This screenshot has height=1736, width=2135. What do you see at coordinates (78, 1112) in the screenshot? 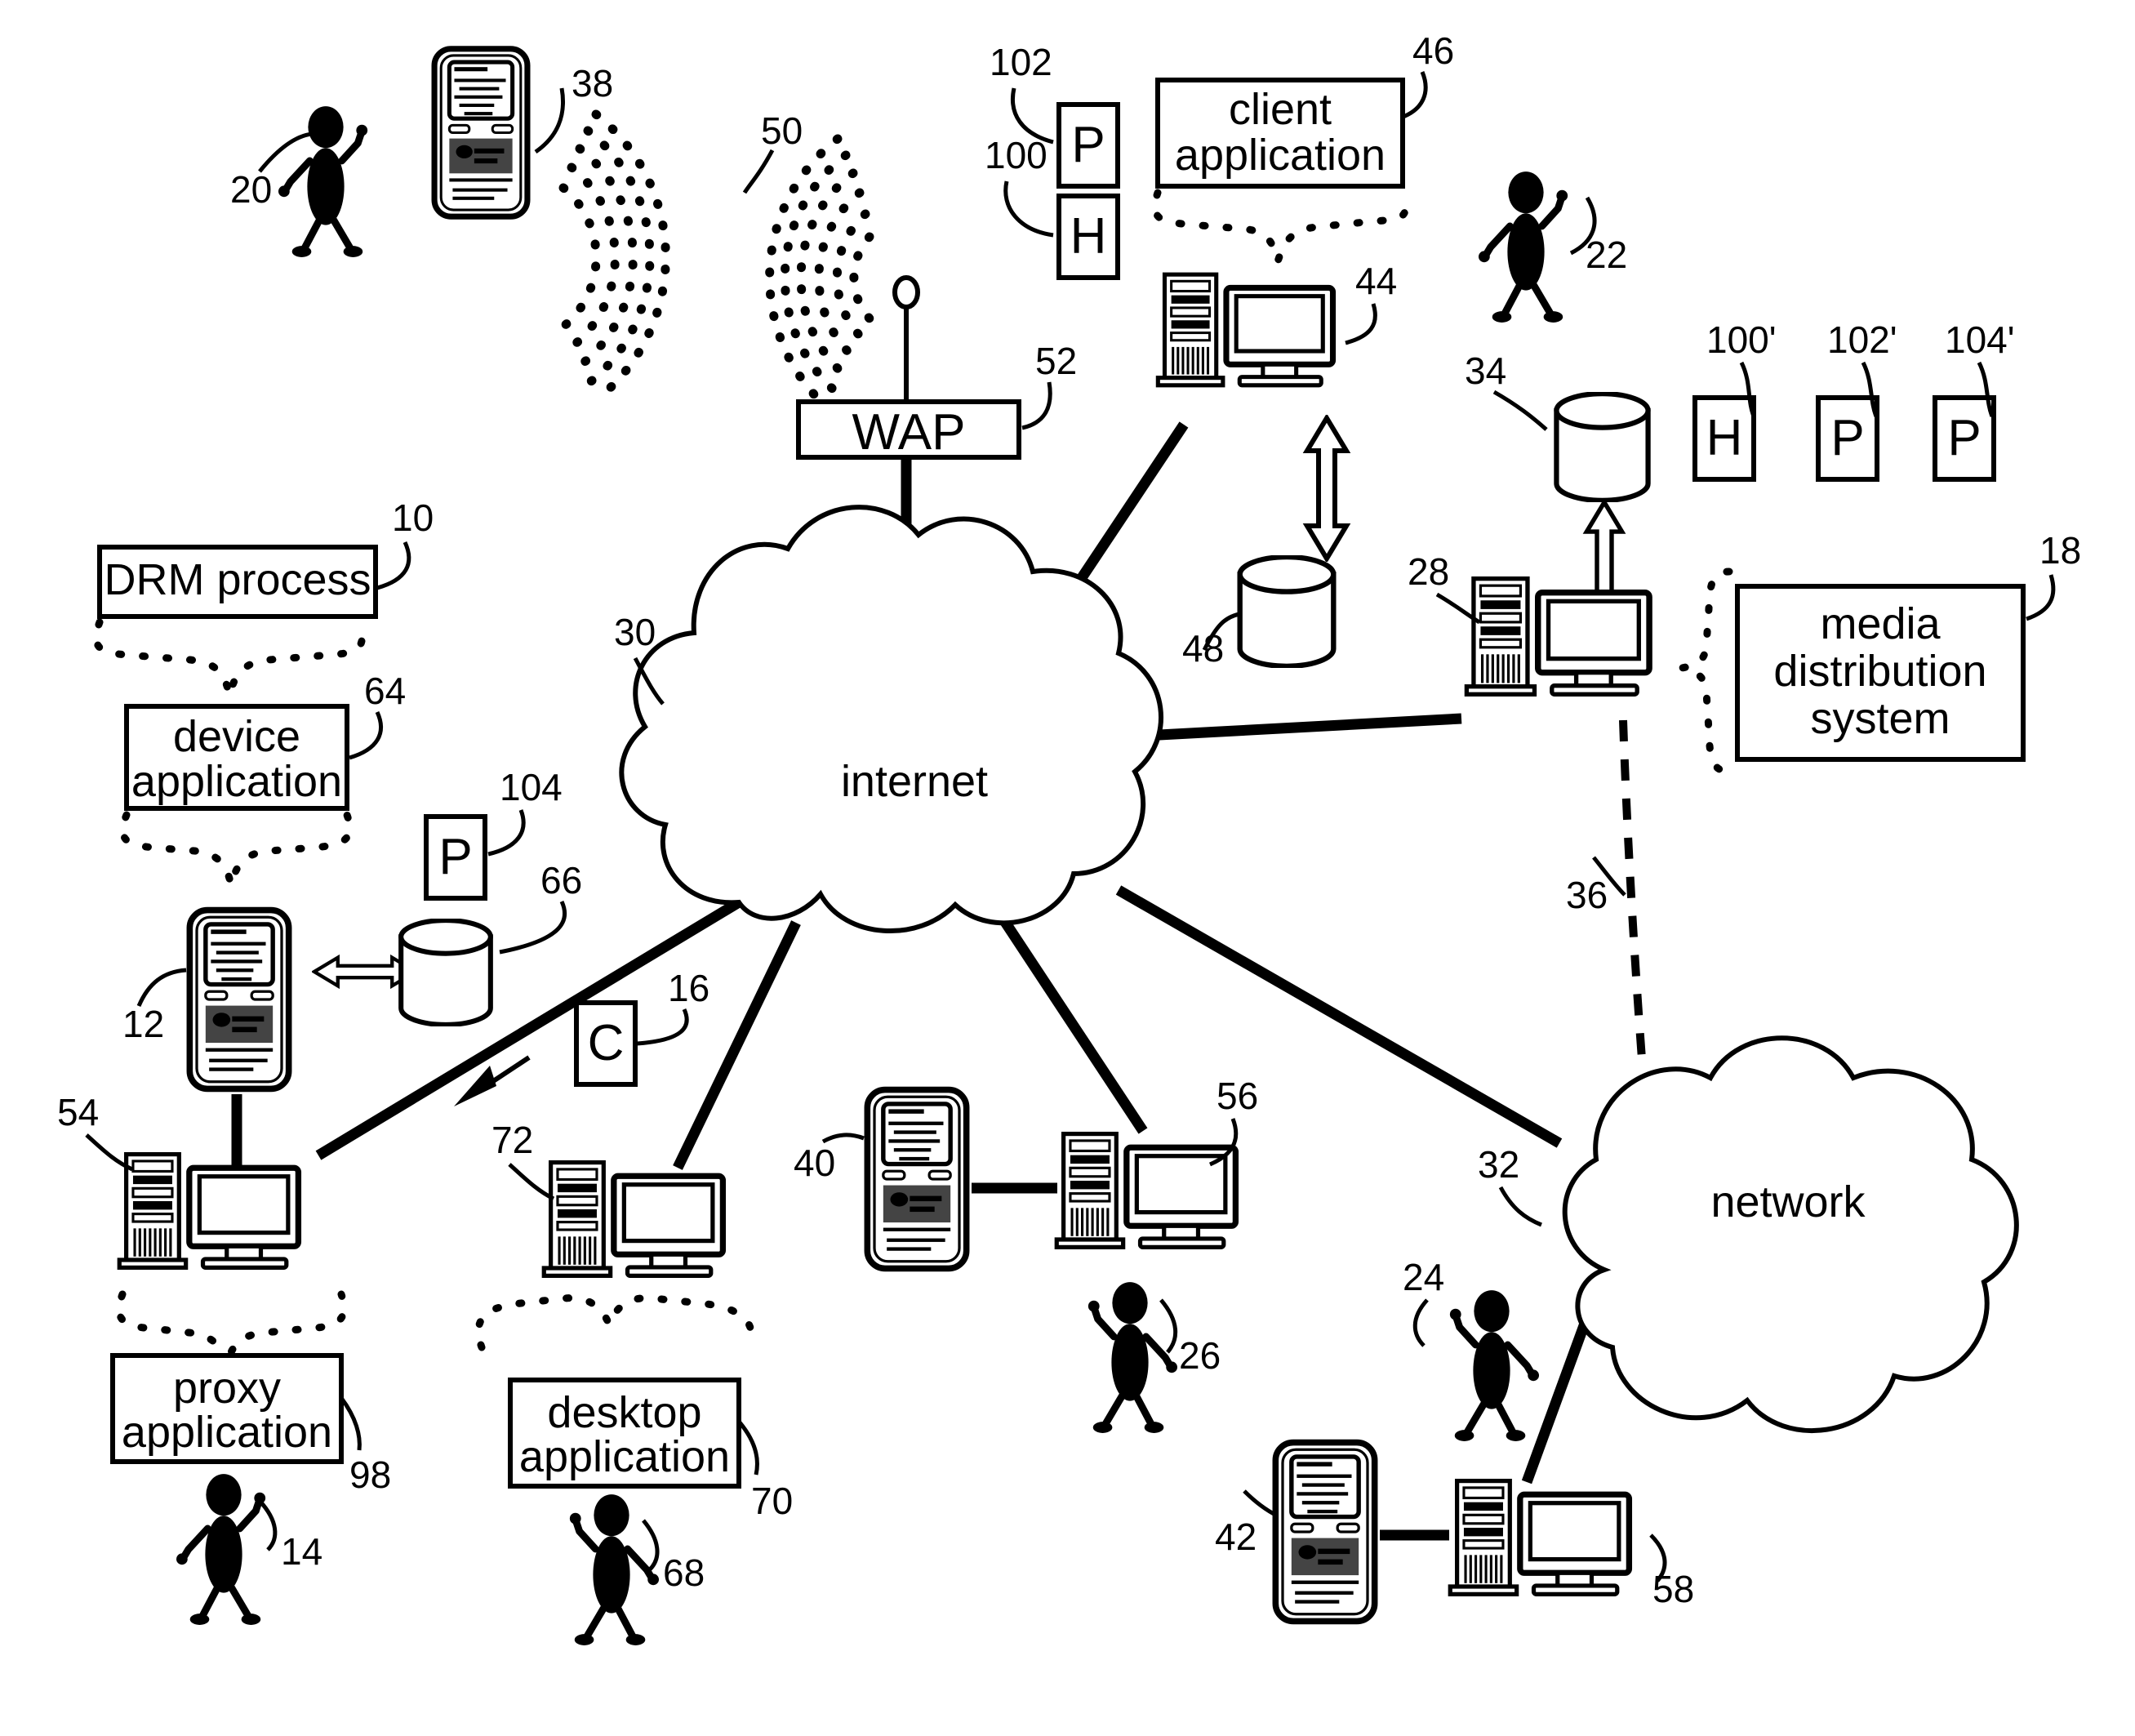
I see `ref-54: 54` at bounding box center [78, 1112].